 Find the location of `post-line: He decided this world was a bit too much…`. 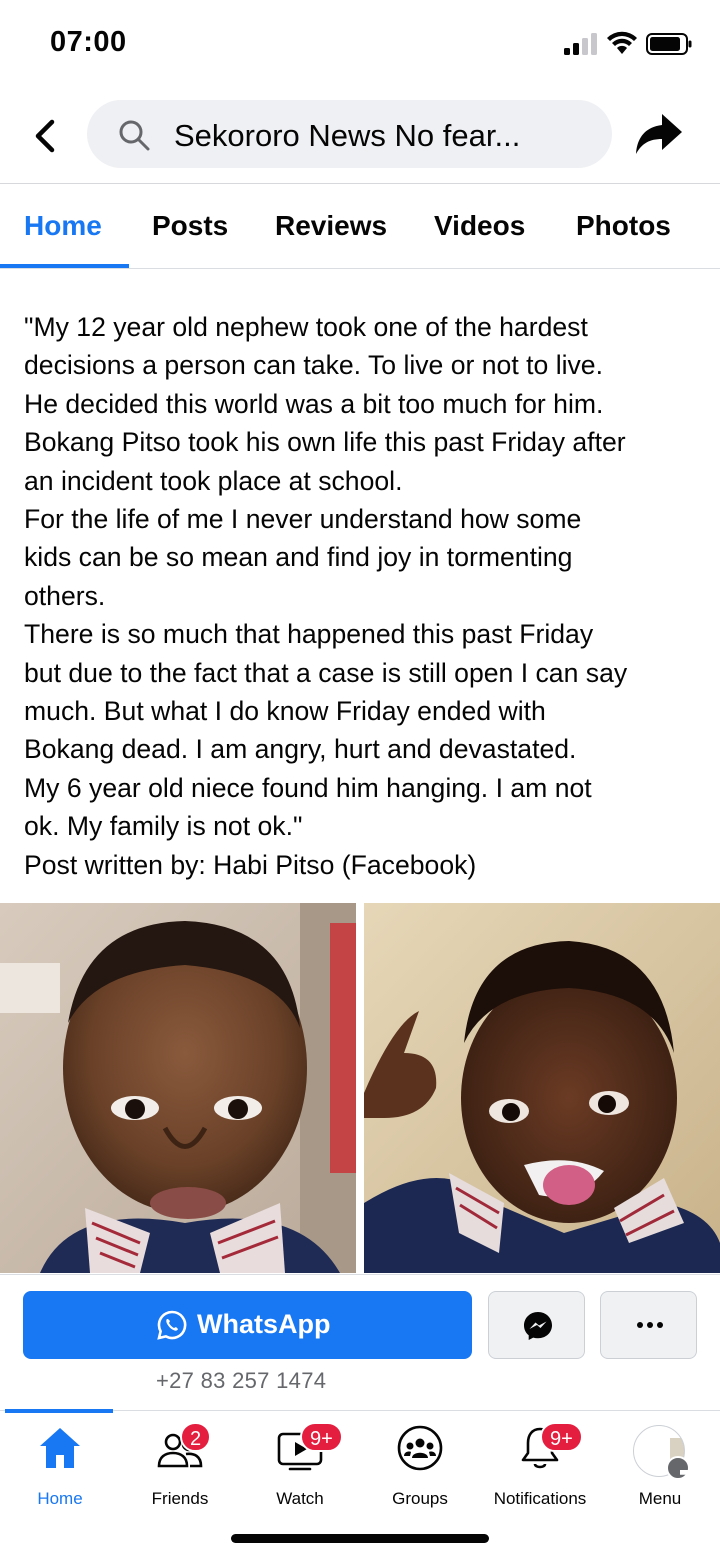

post-line: He decided this world was a bit too much… is located at coordinates (314, 403).